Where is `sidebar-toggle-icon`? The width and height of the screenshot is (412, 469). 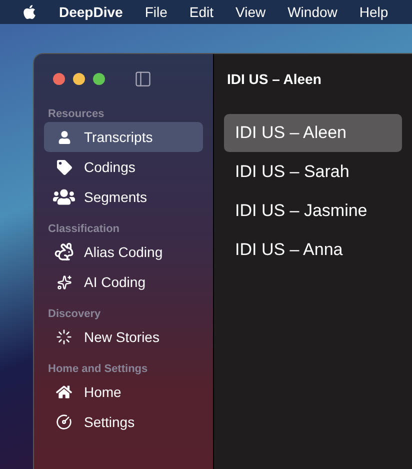
sidebar-toggle-icon is located at coordinates (143, 79).